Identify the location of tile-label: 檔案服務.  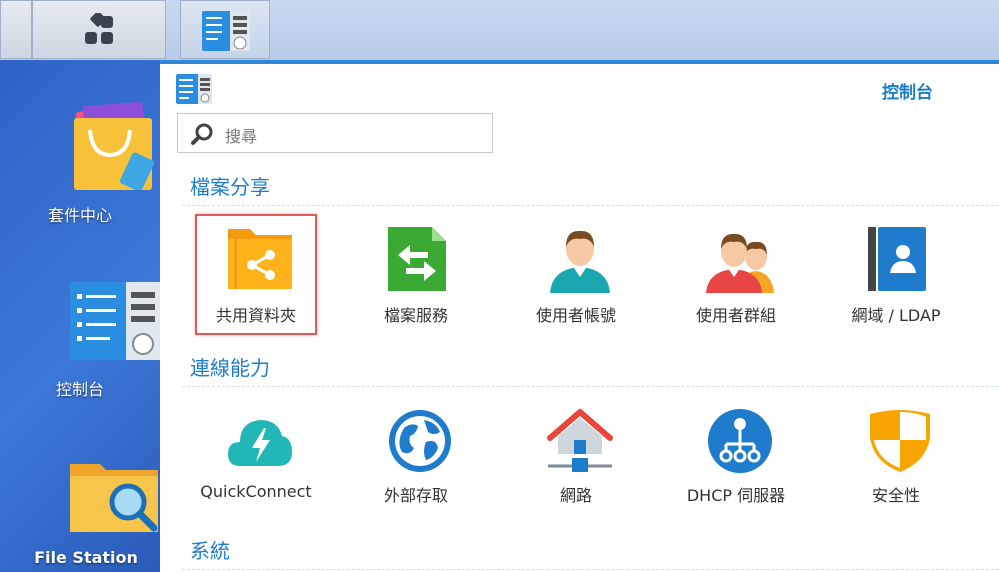
(415, 315).